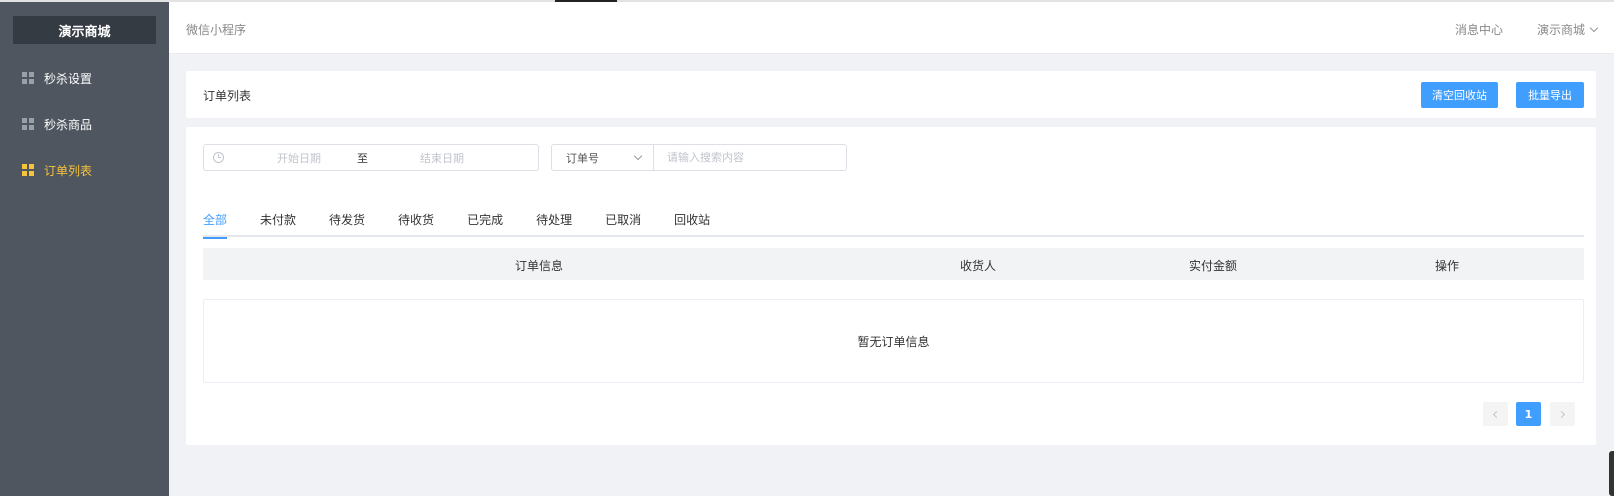 The height and width of the screenshot is (496, 1614). I want to click on mini-program-link: 微信小程序, so click(216, 29).